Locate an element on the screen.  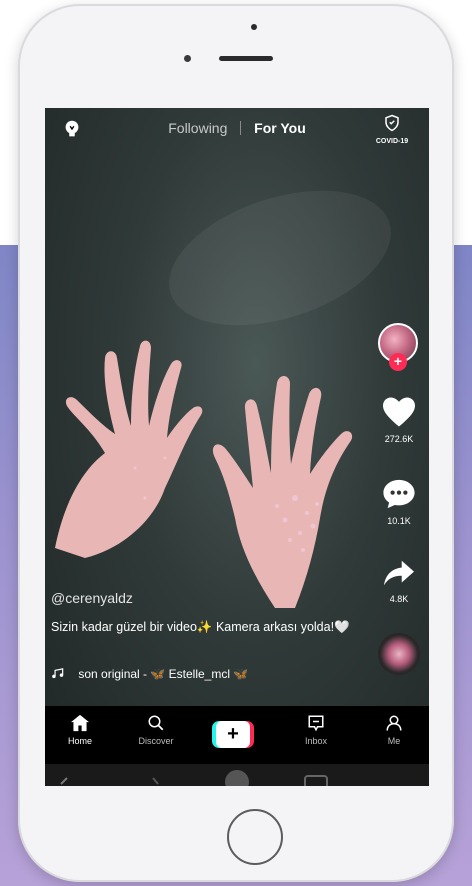
music-note-icon is located at coordinates (58, 672).